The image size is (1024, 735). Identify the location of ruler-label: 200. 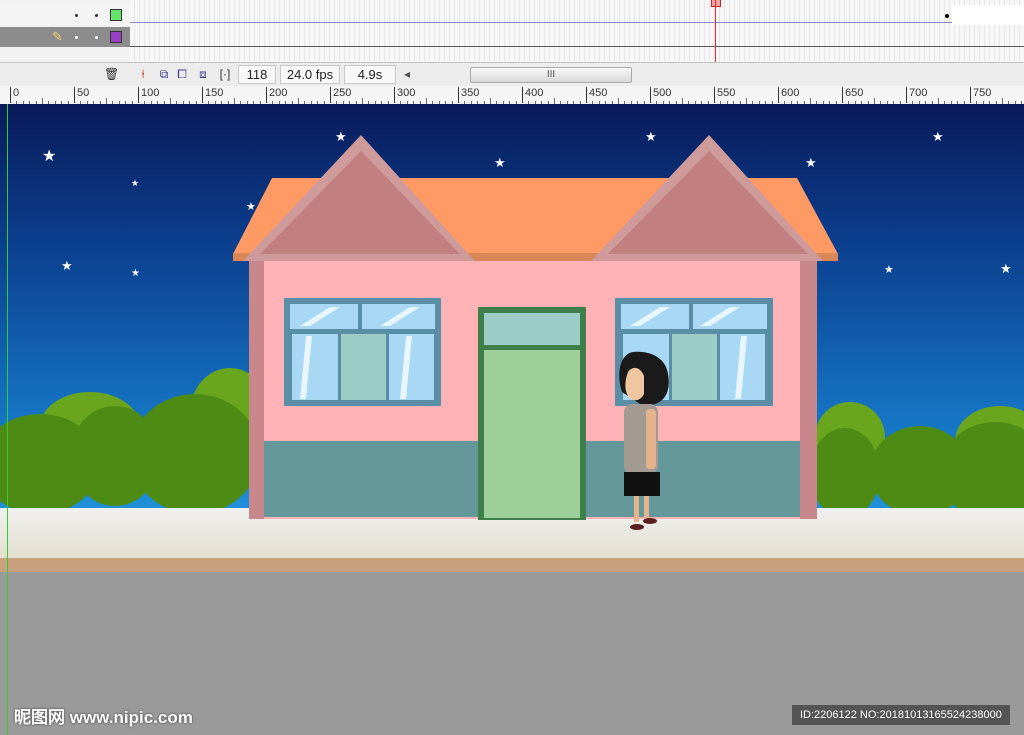
(276, 95).